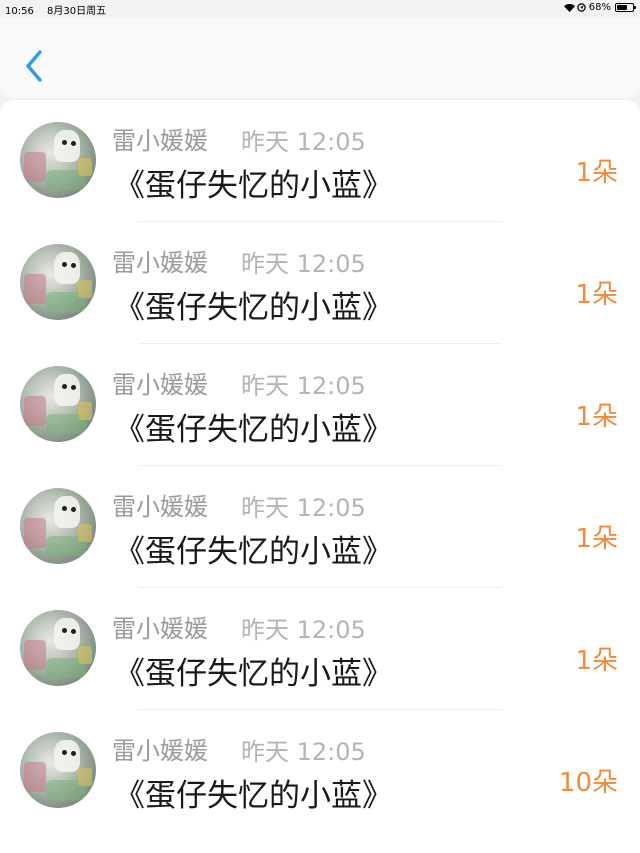  Describe the element at coordinates (588, 783) in the screenshot. I see `flower-count: 10朵` at that location.